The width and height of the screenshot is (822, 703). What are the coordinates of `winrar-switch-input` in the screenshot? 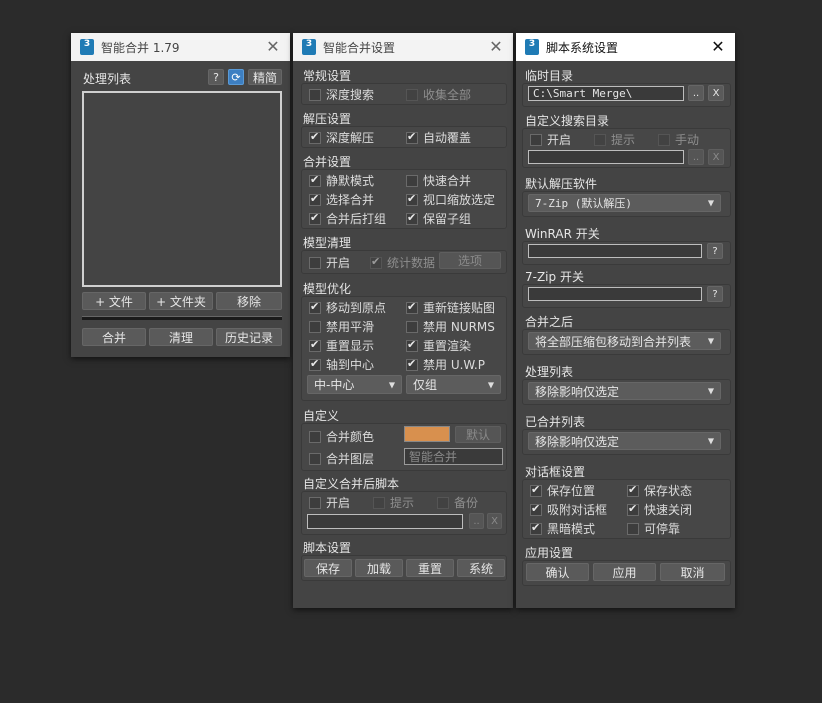 It's located at (615, 251).